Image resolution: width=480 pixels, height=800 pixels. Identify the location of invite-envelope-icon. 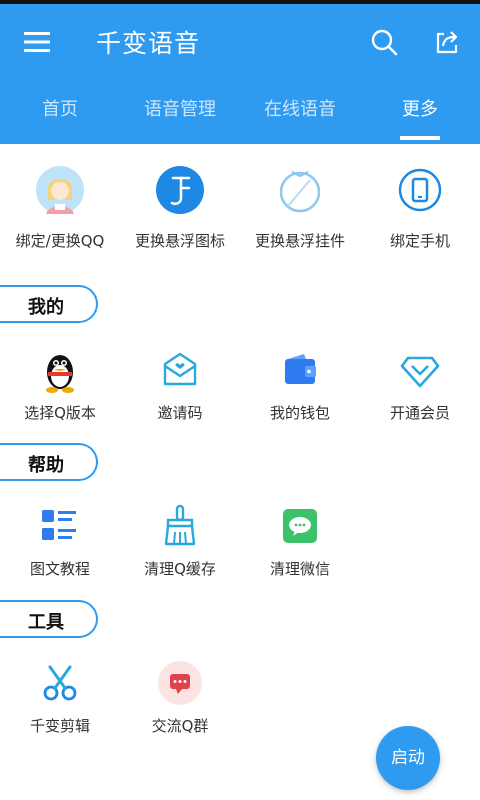
(180, 369).